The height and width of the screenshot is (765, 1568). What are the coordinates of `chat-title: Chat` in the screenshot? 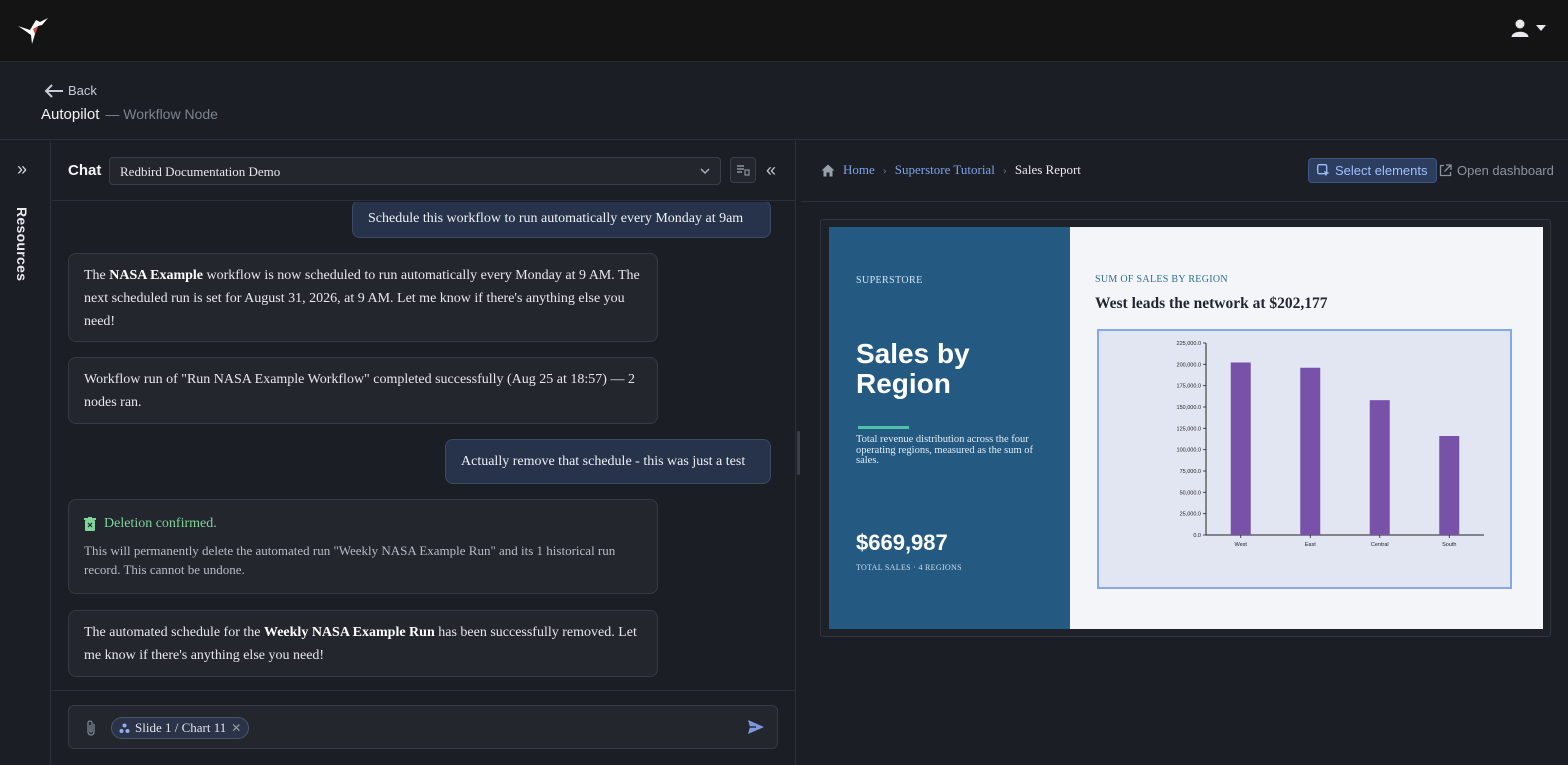 It's located at (85, 170).